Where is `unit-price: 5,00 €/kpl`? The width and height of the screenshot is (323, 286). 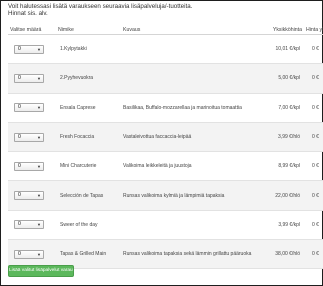 unit-price: 5,00 €/kpl is located at coordinates (282, 78).